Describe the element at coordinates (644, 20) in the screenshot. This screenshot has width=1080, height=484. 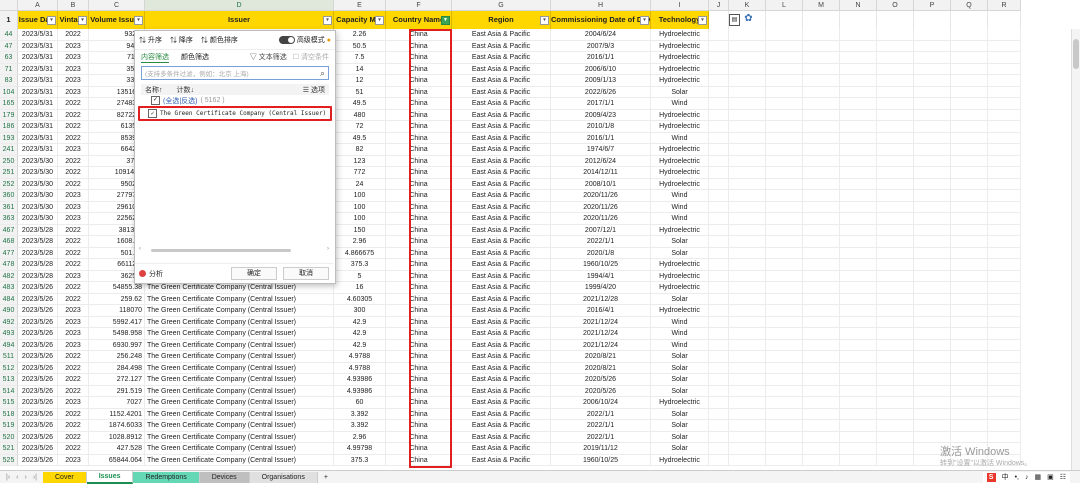
I see `filter-dropdown-icon: ▾` at that location.